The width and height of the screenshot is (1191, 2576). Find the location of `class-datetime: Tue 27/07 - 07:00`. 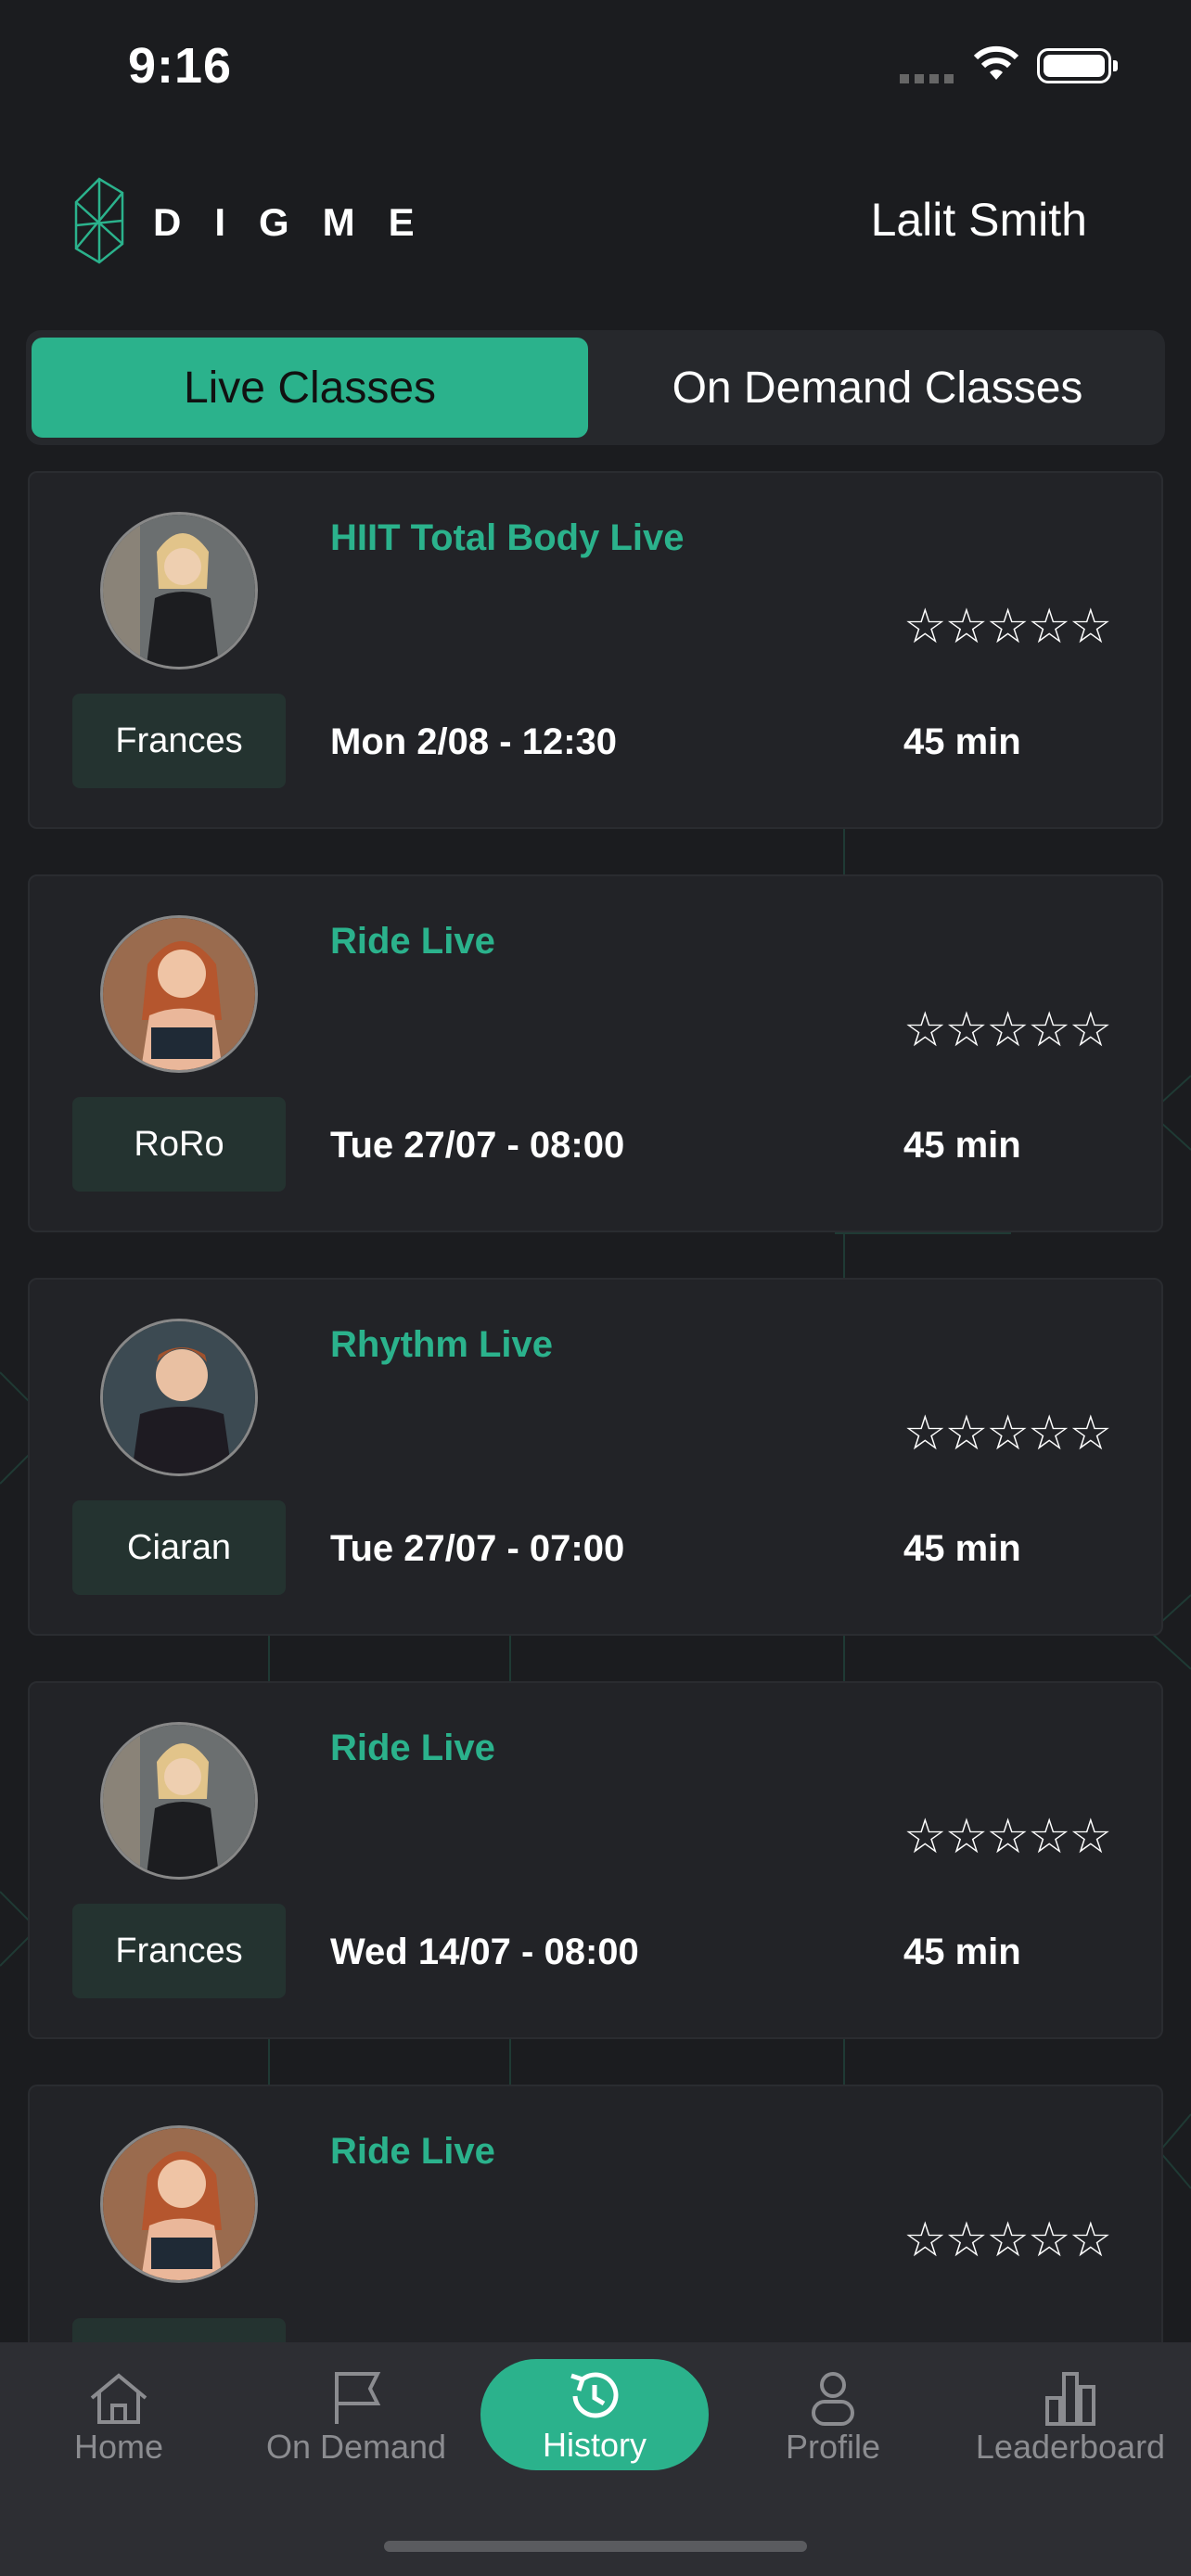

class-datetime: Tue 27/07 - 07:00 is located at coordinates (477, 1548).